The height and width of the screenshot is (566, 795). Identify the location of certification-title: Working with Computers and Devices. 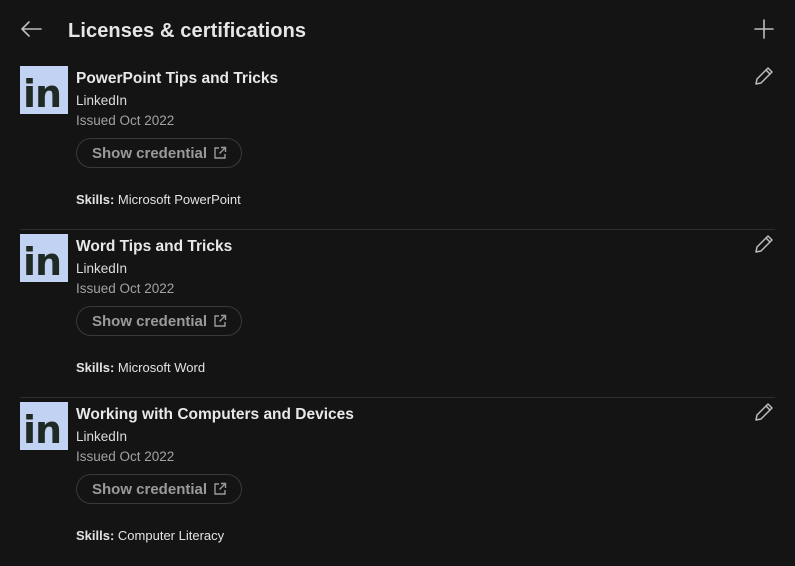
(215, 414).